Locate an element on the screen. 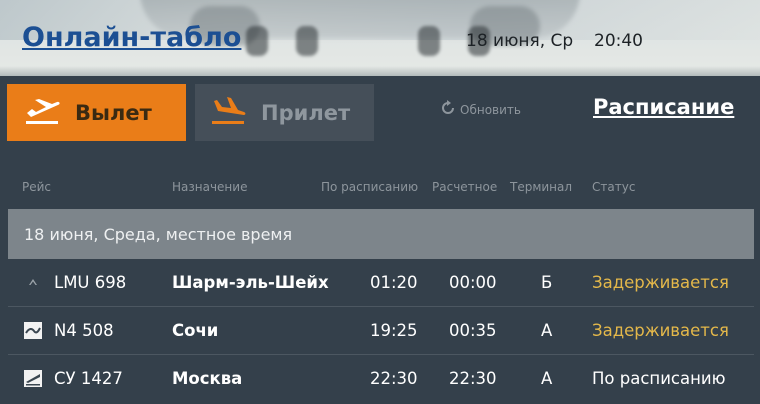 This screenshot has width=760, height=404. schedule-link: Расписание is located at coordinates (663, 107).